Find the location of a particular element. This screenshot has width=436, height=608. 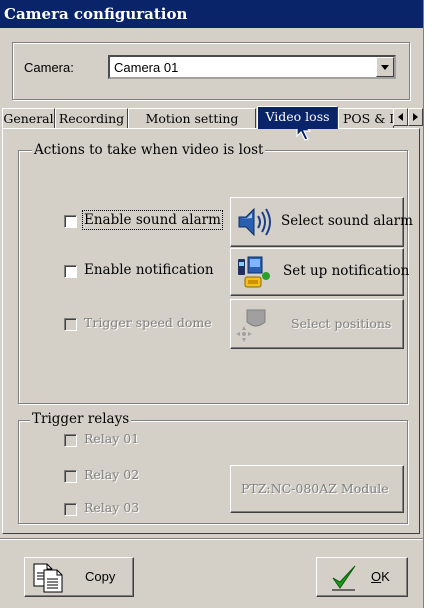

relay-02-checkbox is located at coordinates (70, 476).